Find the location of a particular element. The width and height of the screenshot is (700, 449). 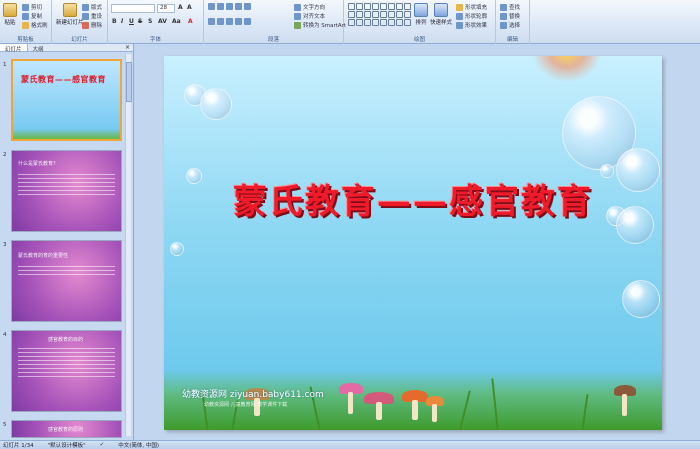

slide-thumbnail-2: 什么是蒙氏教育? is located at coordinates (66, 191).